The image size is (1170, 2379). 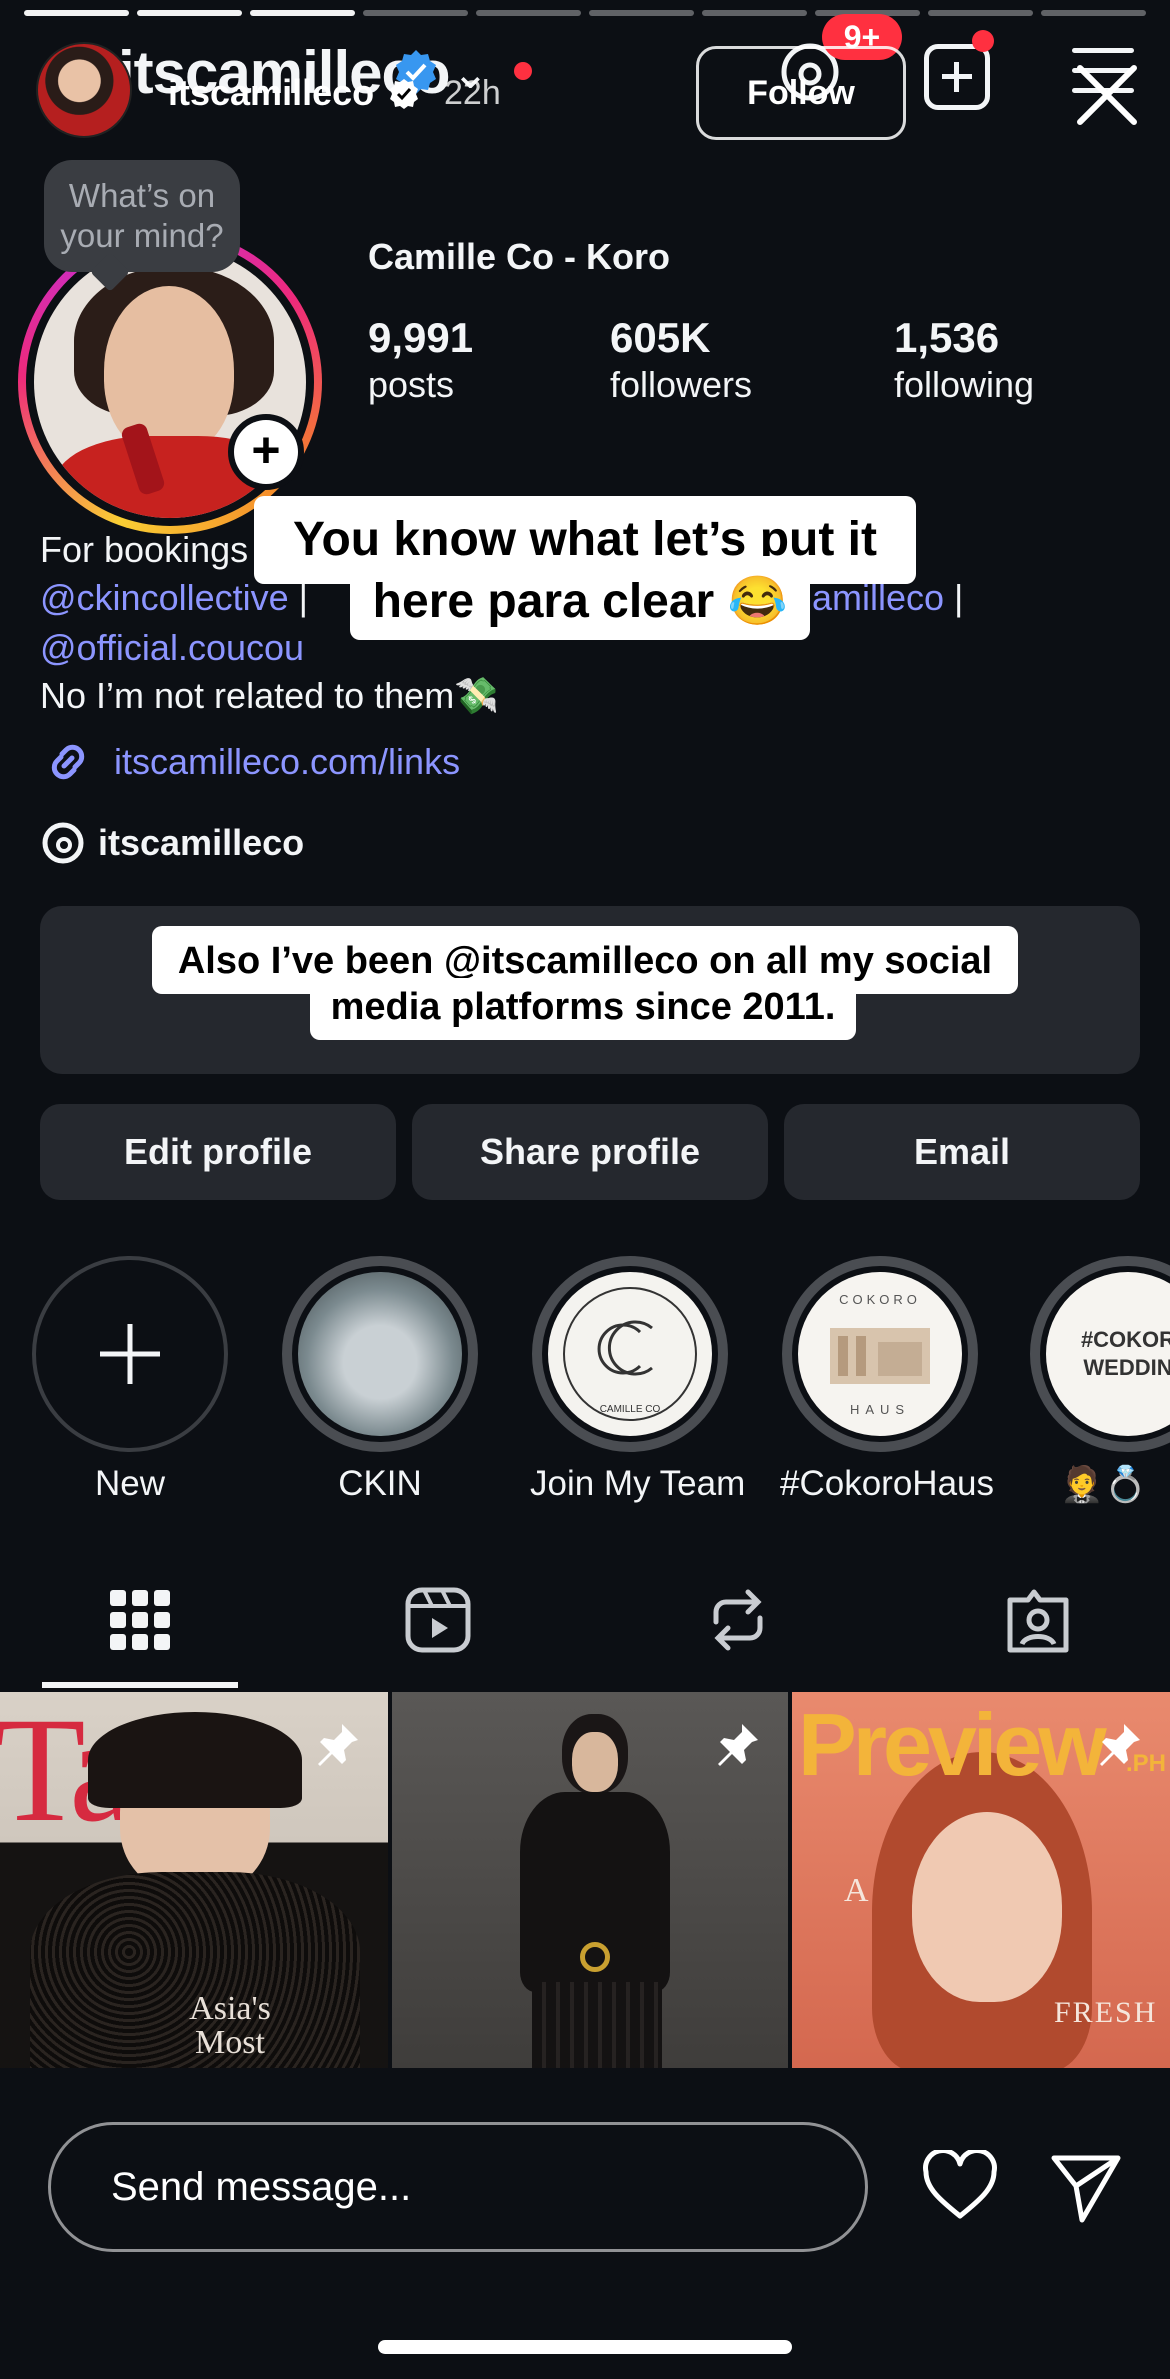 I want to click on bio-line-4: No I’m not related to them💸, so click(x=270, y=695).